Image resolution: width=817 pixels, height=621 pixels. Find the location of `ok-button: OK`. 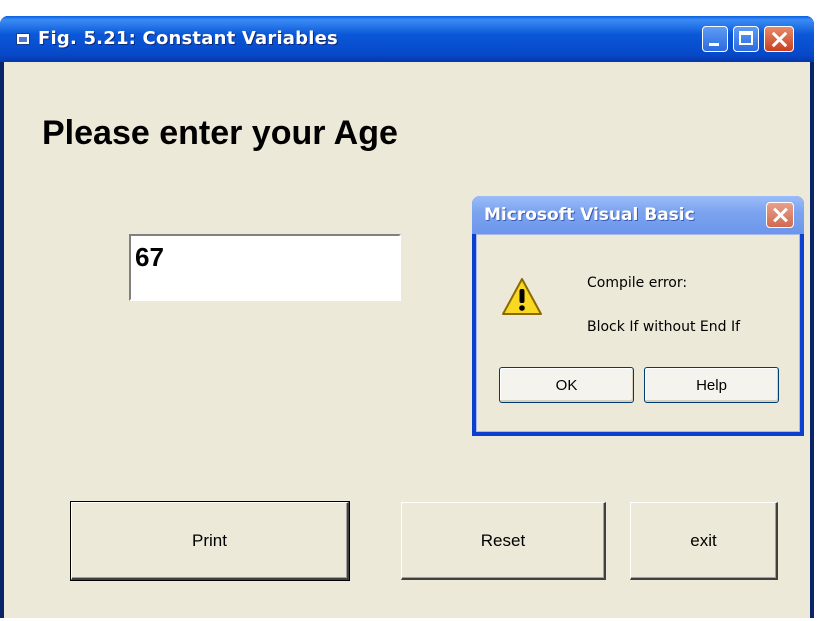

ok-button: OK is located at coordinates (566, 385).